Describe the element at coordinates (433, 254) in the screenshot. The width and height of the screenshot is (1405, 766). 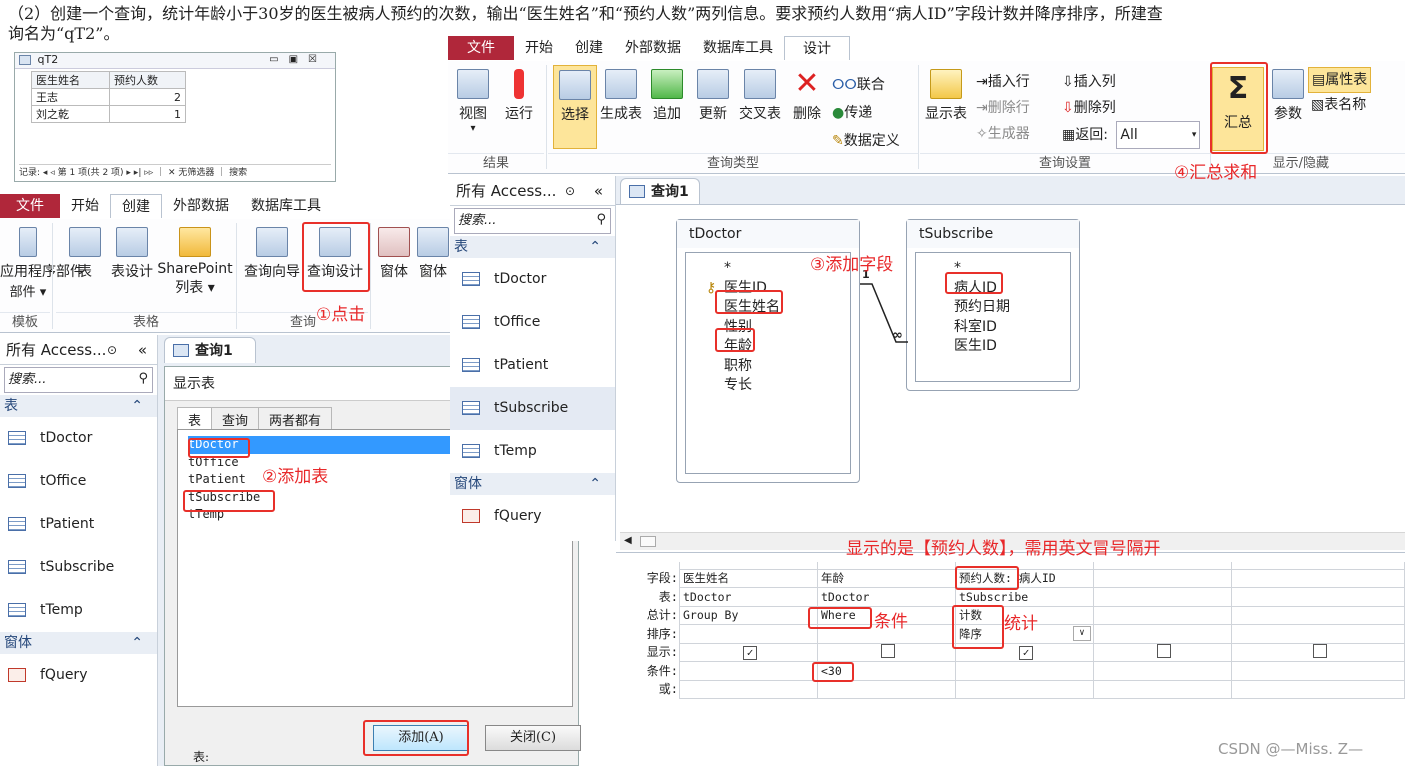
I see `form-design-button: 窗体` at that location.